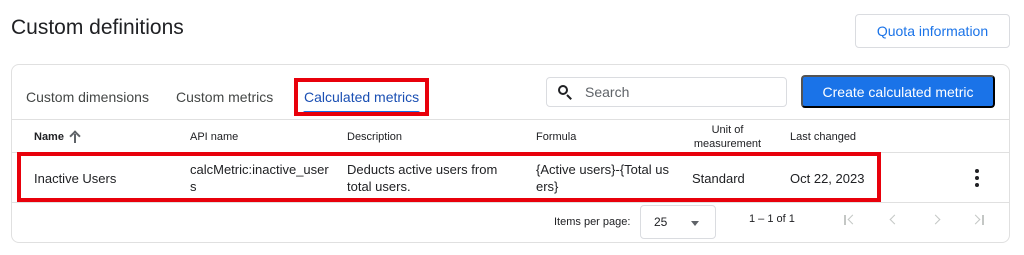 This screenshot has height=255, width=1024. Describe the element at coordinates (727, 137) in the screenshot. I see `column-header-unit: Unit of measurement` at that location.